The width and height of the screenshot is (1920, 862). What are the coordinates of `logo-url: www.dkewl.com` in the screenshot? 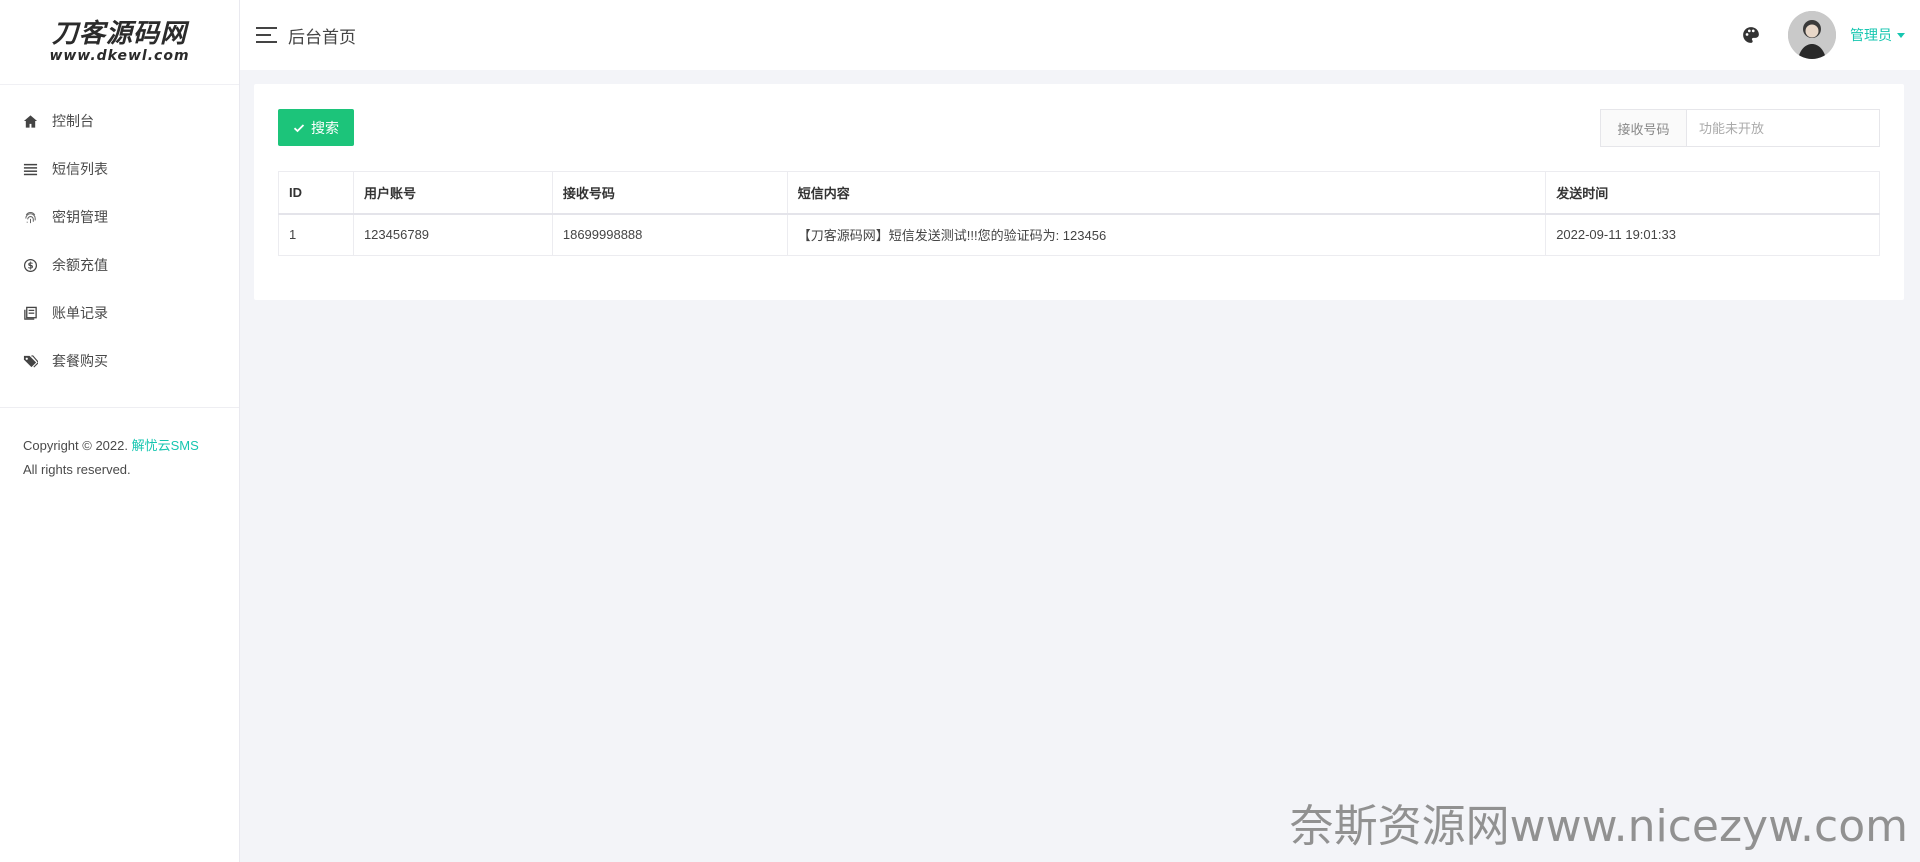 It's located at (119, 56).